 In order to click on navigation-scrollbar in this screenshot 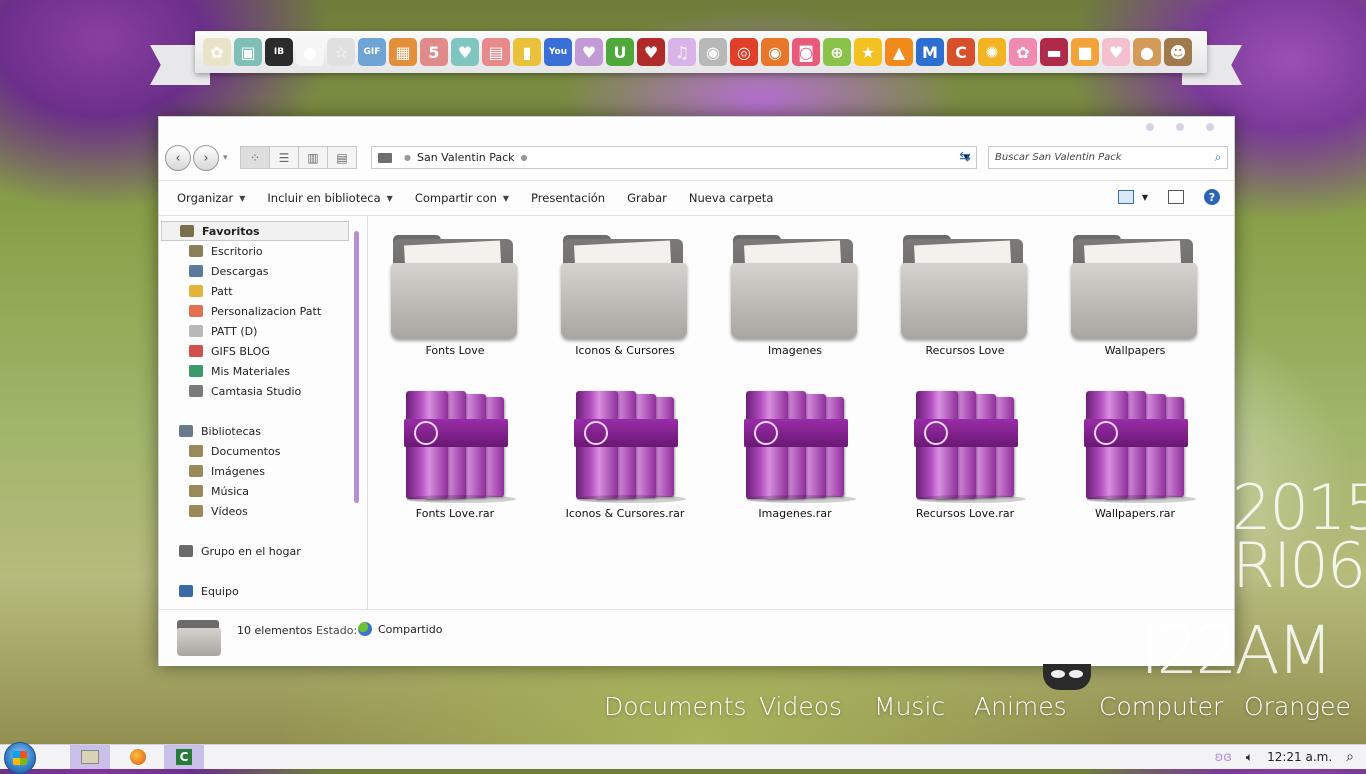, I will do `click(356, 367)`.